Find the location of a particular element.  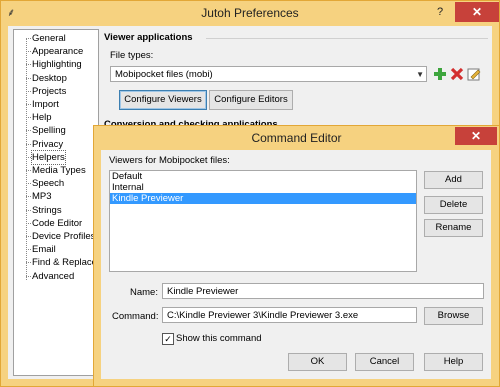

delete-button: Delete is located at coordinates (453, 205).